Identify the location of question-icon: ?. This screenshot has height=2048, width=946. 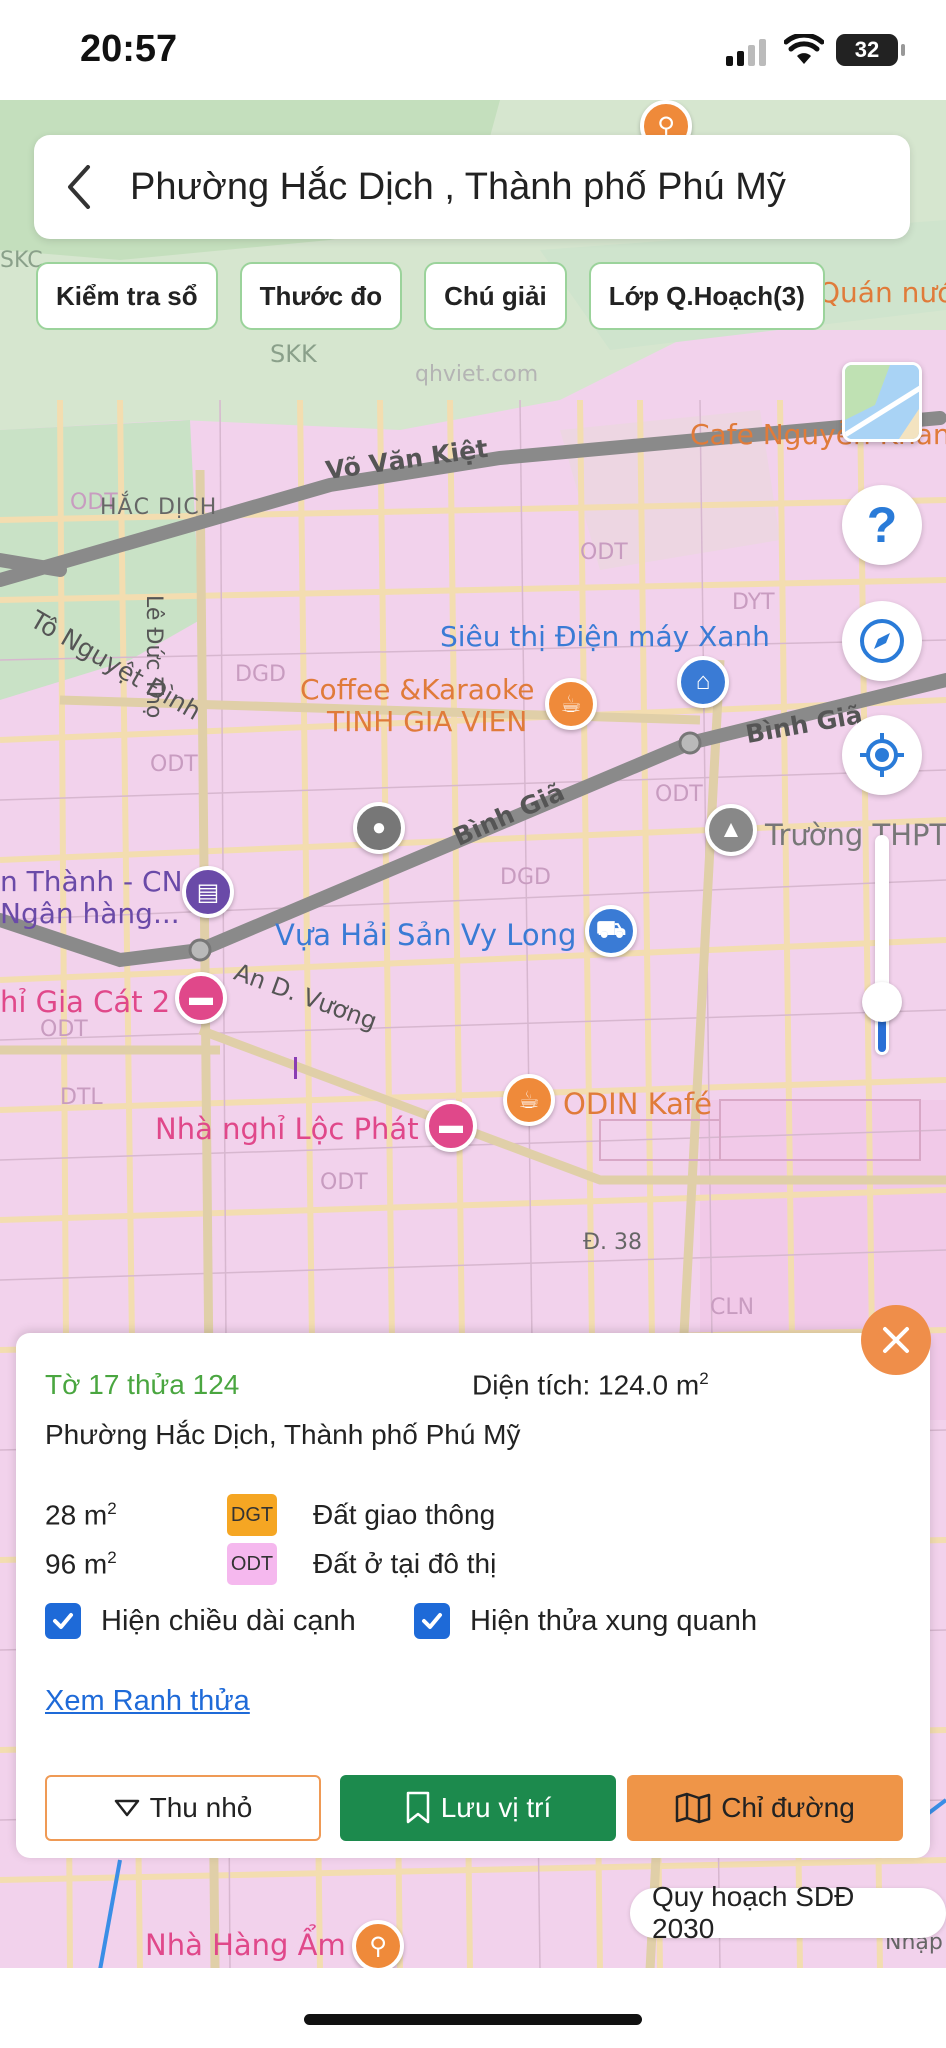
(882, 525).